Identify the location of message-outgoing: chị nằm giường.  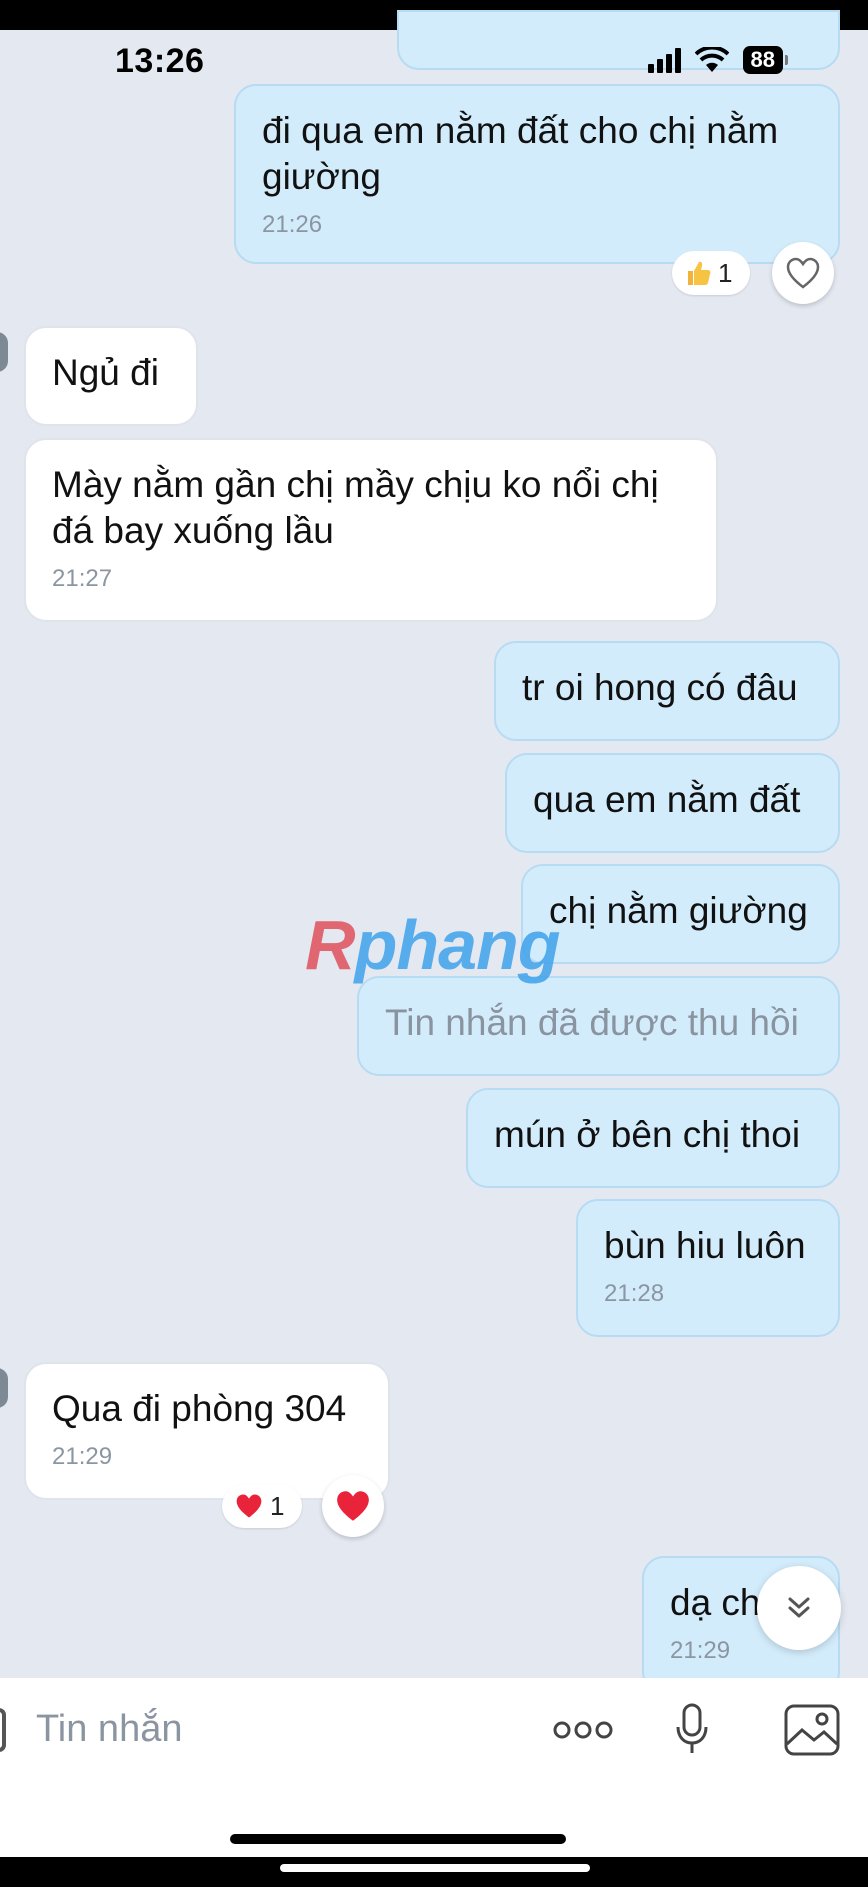
(680, 914).